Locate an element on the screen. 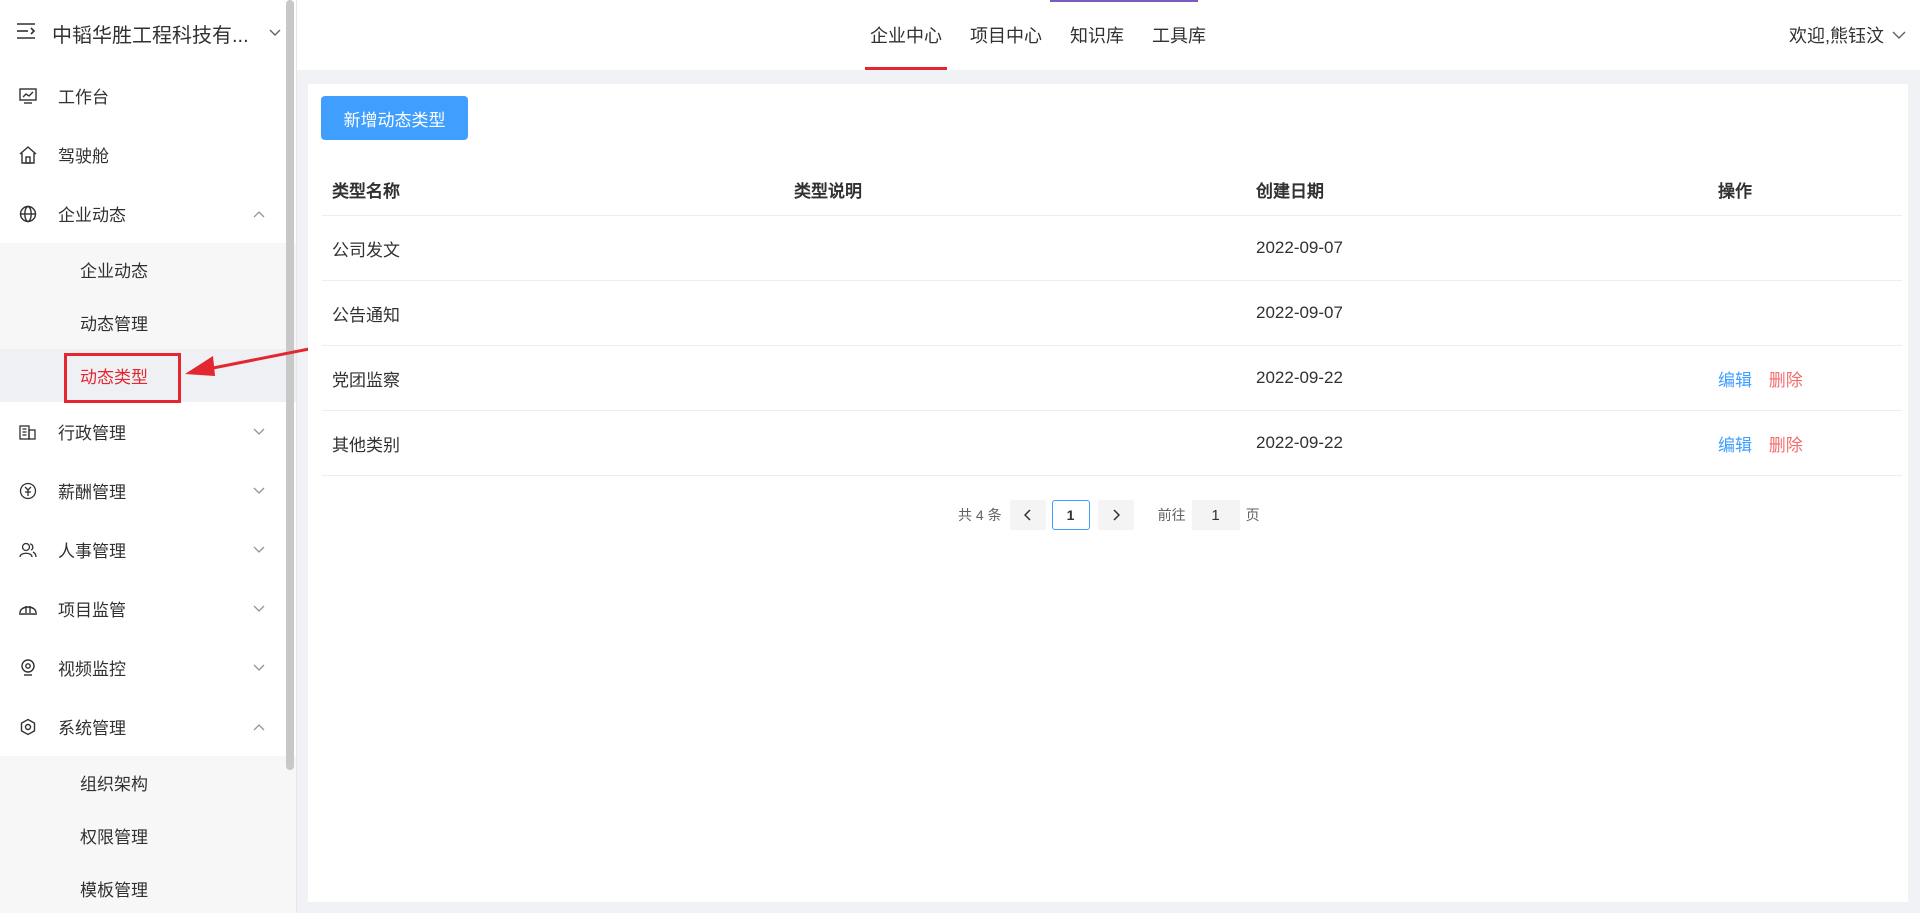  tab-knowledge-base: 知识库 is located at coordinates (1097, 35).